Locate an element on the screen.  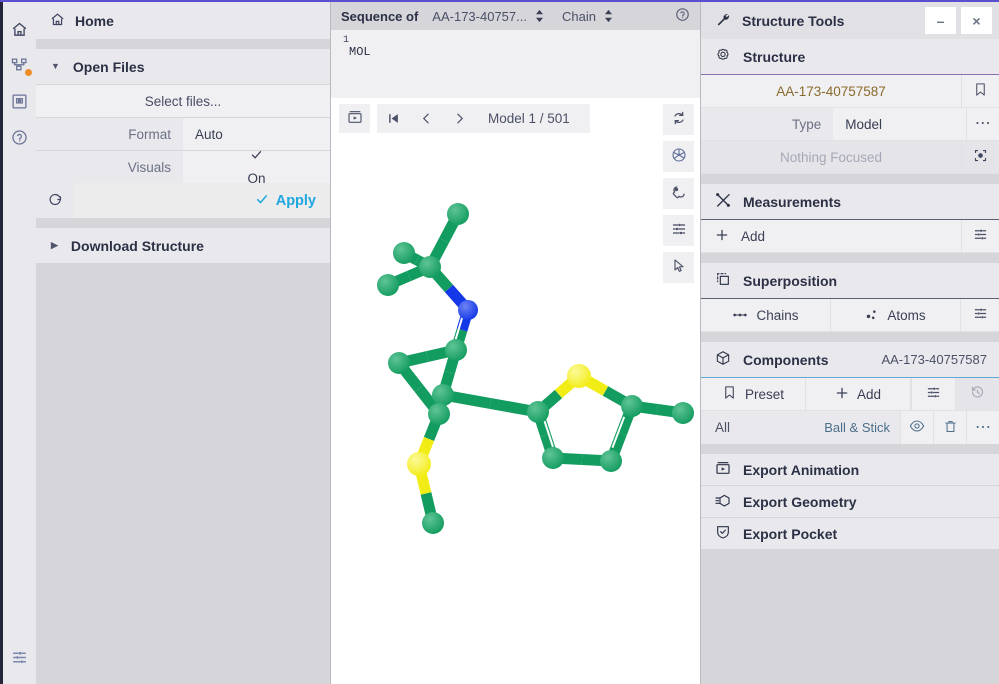
rail-home-button is located at coordinates (20, 29).